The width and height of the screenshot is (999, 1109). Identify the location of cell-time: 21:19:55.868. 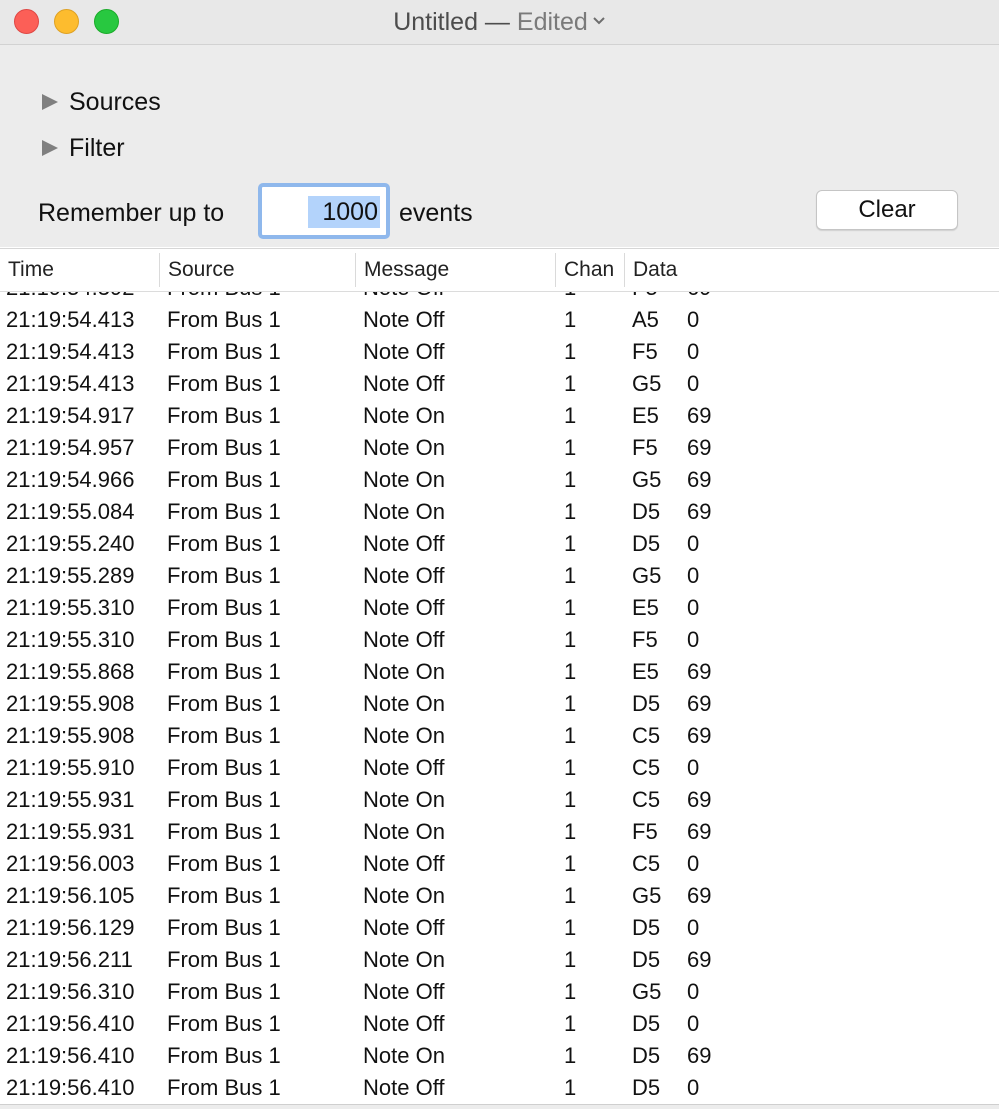
(70, 671).